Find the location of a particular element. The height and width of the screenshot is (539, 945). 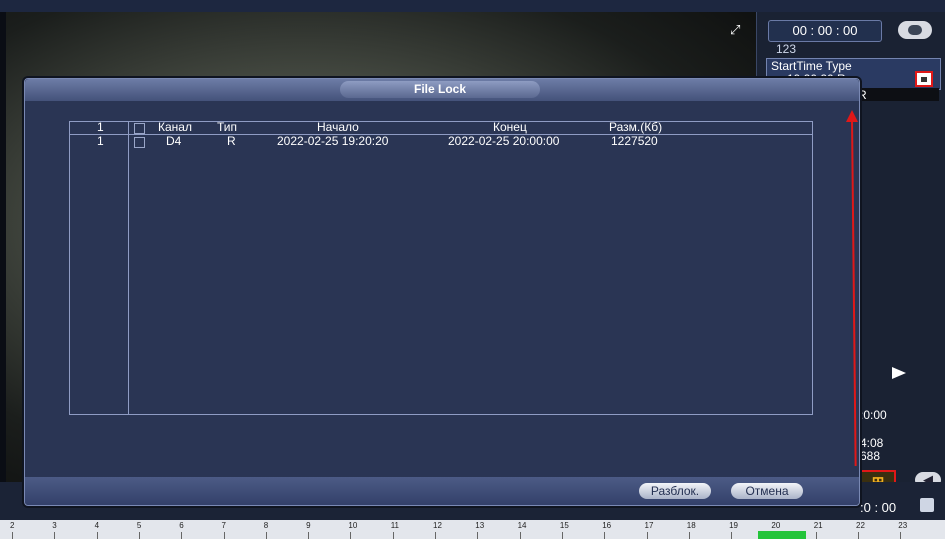

timeline-hour-label: 22 is located at coordinates (860, 525).